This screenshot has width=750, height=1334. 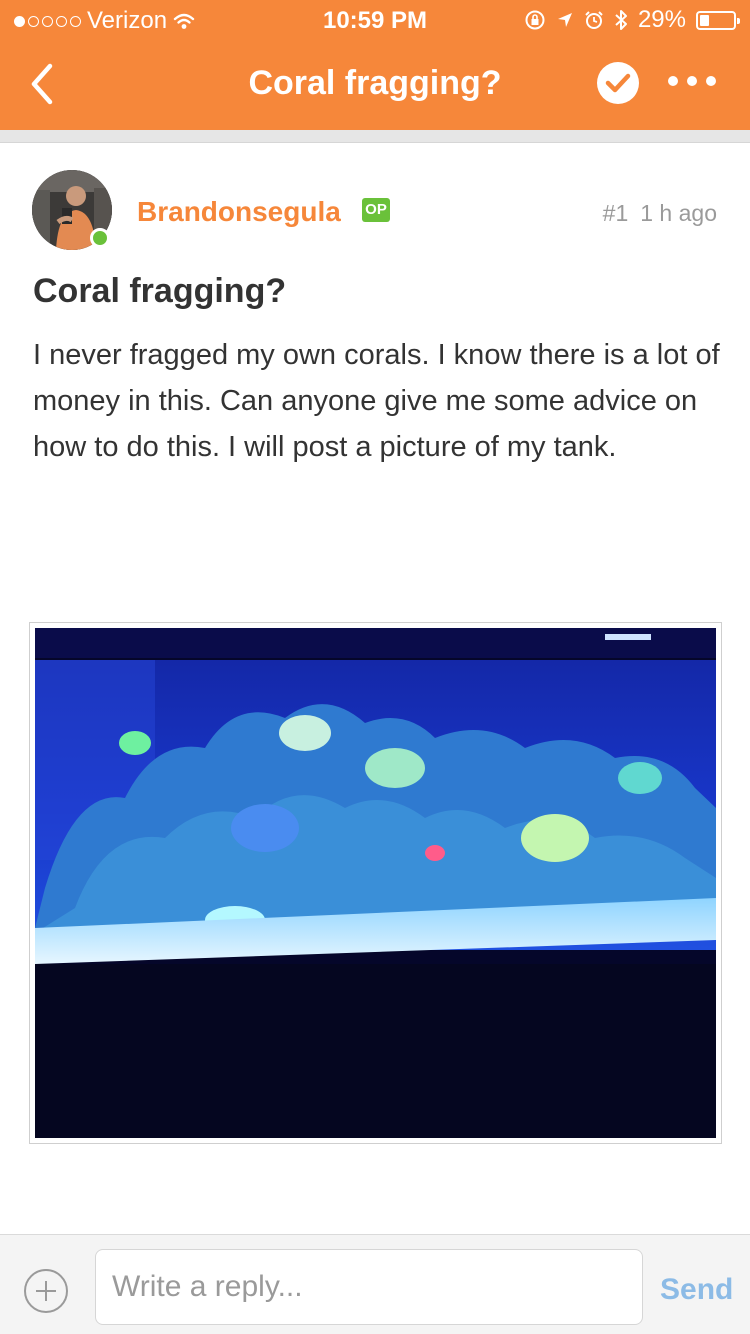 I want to click on page-title: Coral fragging?, so click(x=375, y=83).